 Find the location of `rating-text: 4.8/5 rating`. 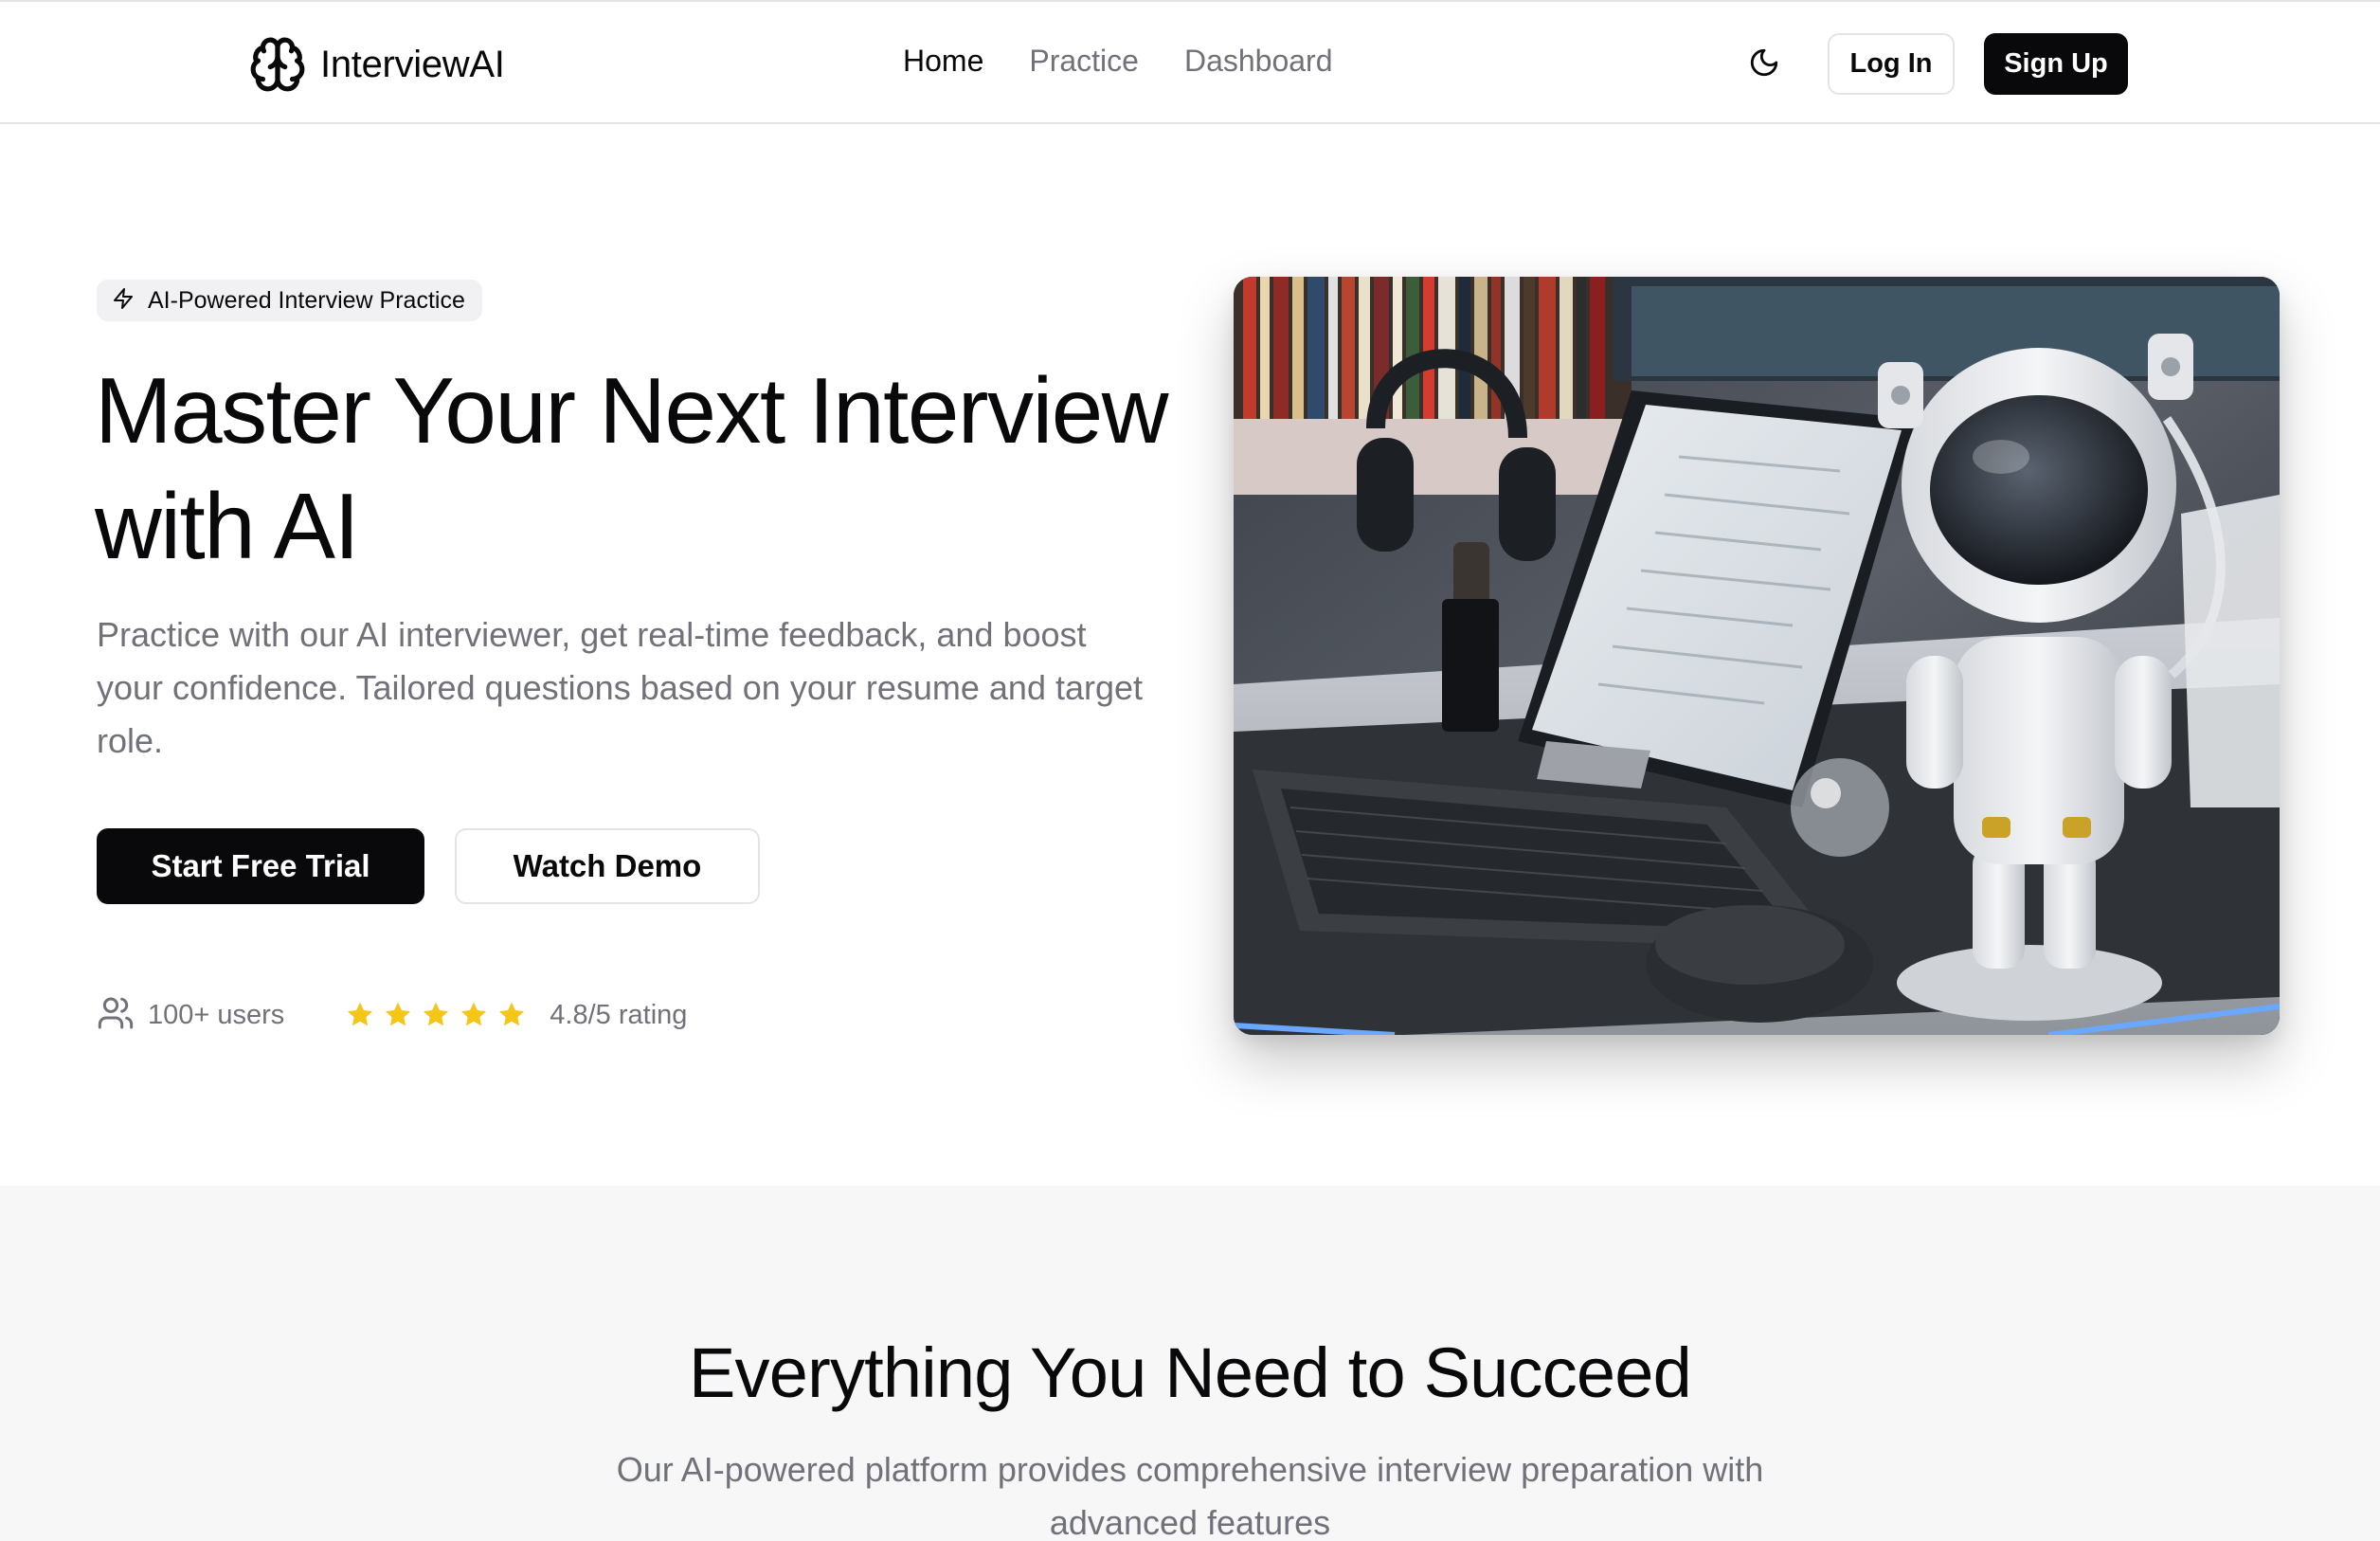

rating-text: 4.8/5 rating is located at coordinates (619, 1015).